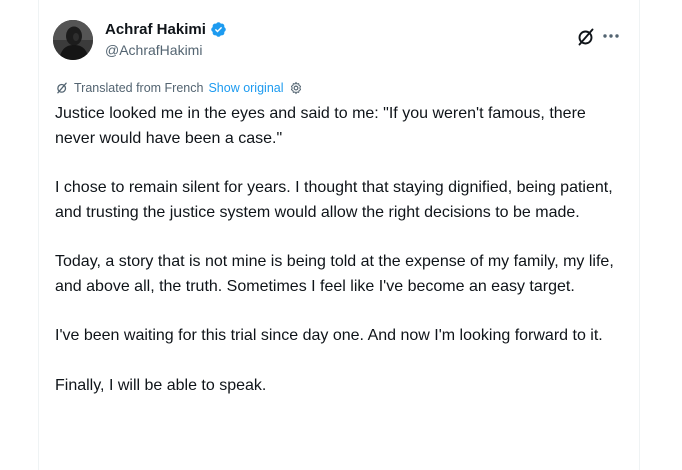 This screenshot has height=470, width=682. I want to click on avatar-image, so click(73, 40).